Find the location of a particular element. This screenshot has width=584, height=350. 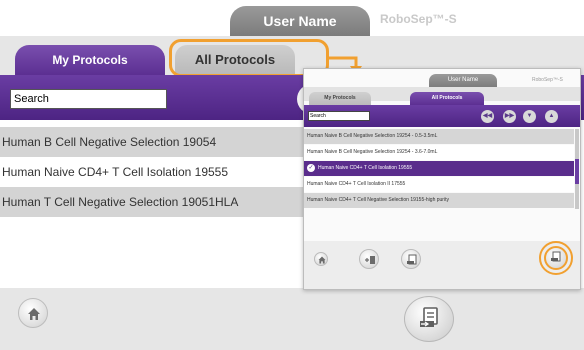

inset-bottom-toolbar is located at coordinates (442, 265).